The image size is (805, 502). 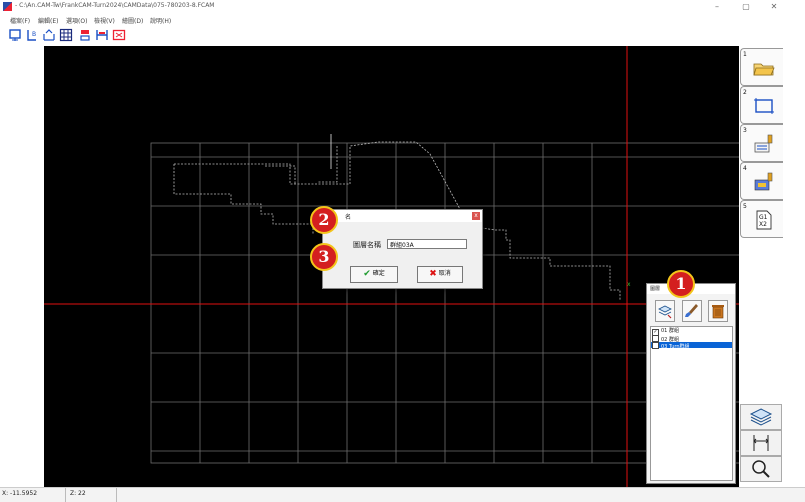 I want to click on cancel-button: ✖ 取消, so click(x=440, y=274).